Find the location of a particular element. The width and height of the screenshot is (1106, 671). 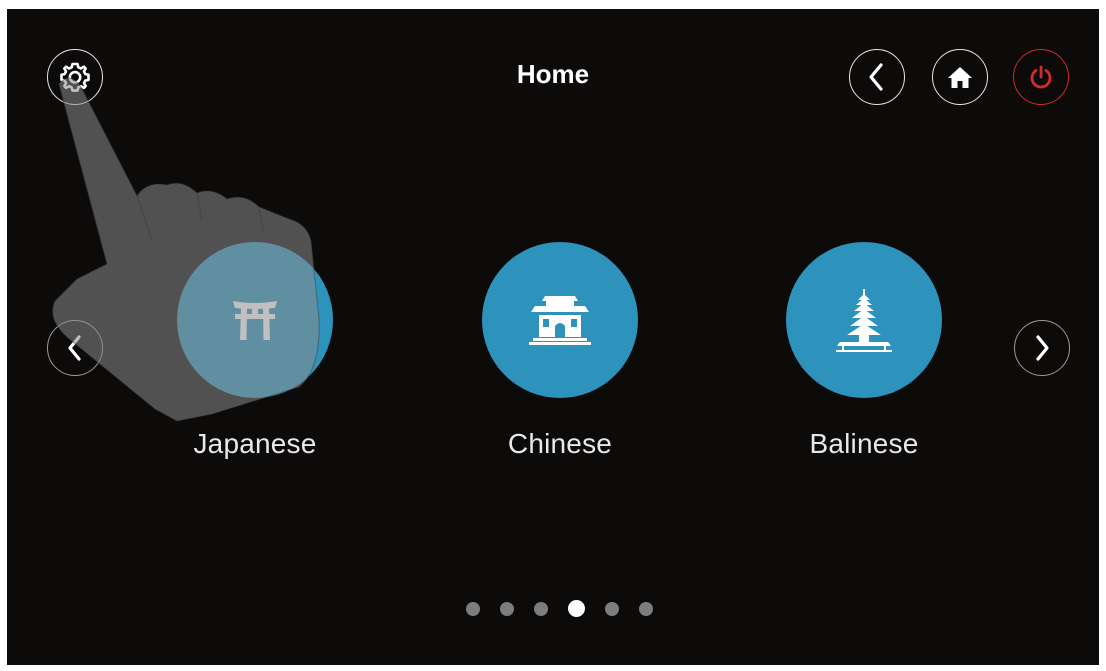

pagination-dots is located at coordinates (559, 608).